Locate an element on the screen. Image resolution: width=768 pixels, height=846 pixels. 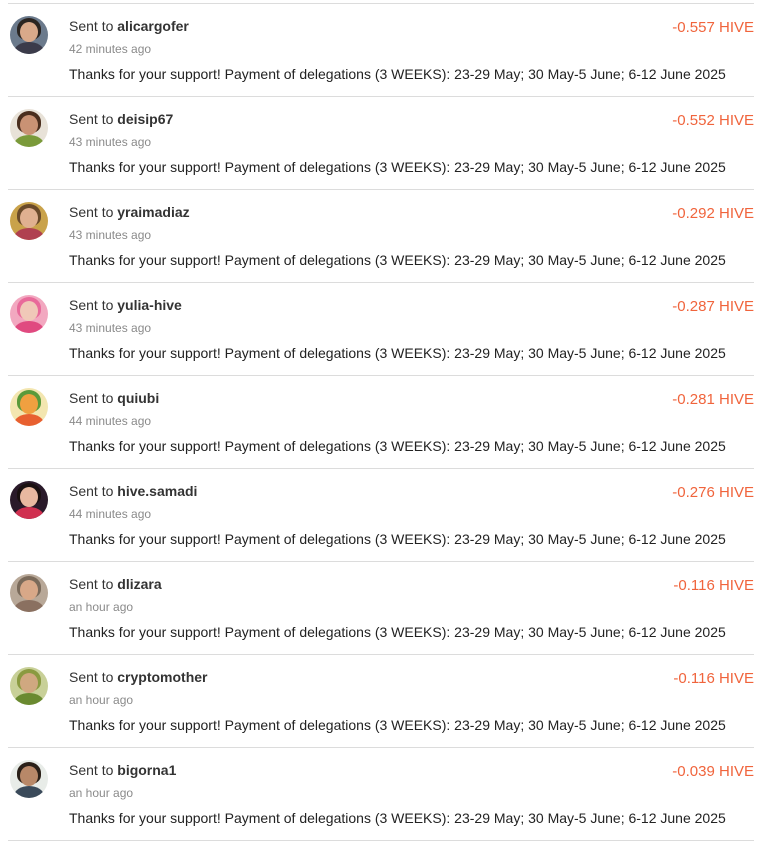
transfer-title: Sent to quiubi is located at coordinates (114, 398).